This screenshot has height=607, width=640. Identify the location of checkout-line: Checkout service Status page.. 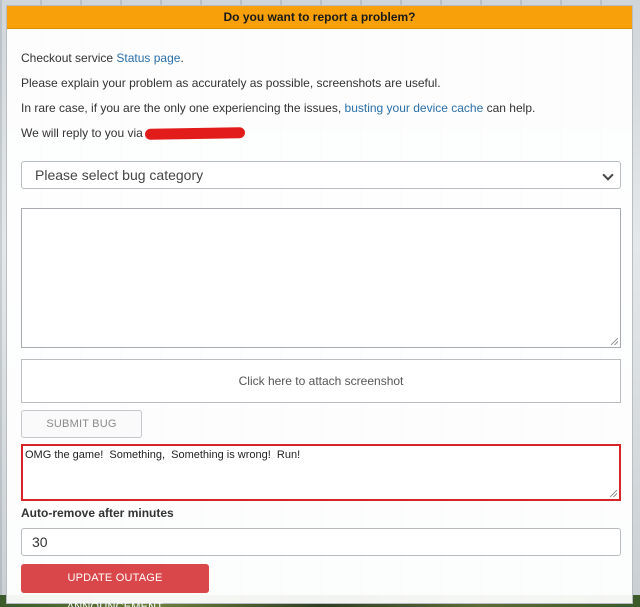
(102, 58).